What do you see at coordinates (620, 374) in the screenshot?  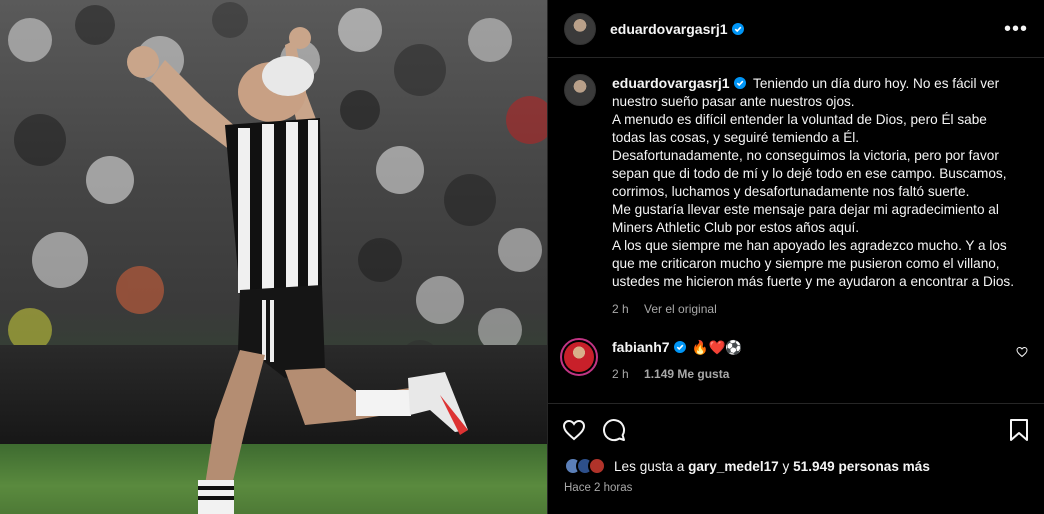 I see `comment-time: 2 h` at bounding box center [620, 374].